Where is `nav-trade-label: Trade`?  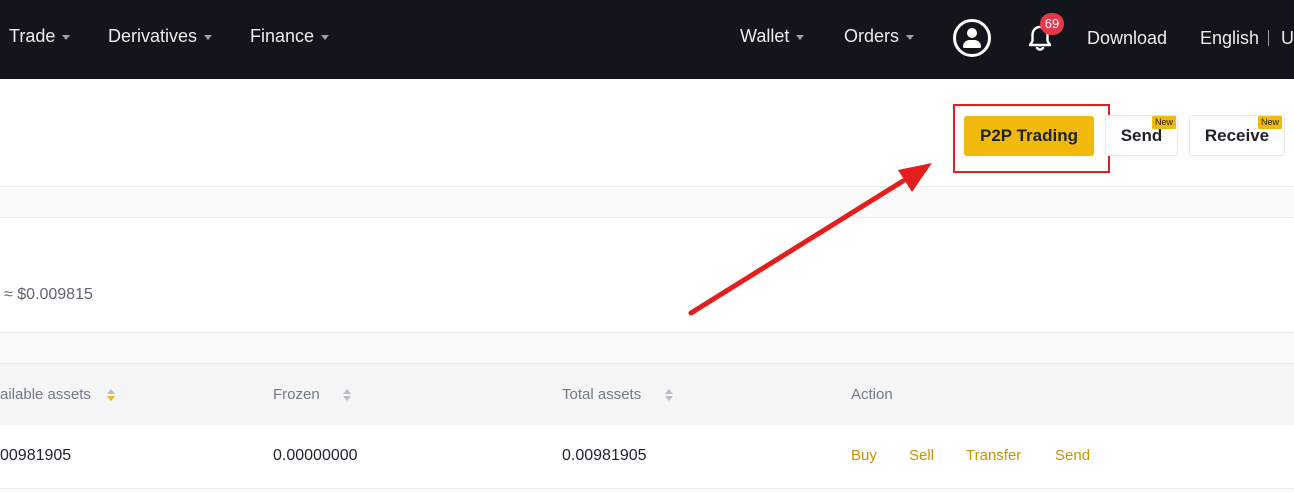
nav-trade-label: Trade is located at coordinates (32, 36).